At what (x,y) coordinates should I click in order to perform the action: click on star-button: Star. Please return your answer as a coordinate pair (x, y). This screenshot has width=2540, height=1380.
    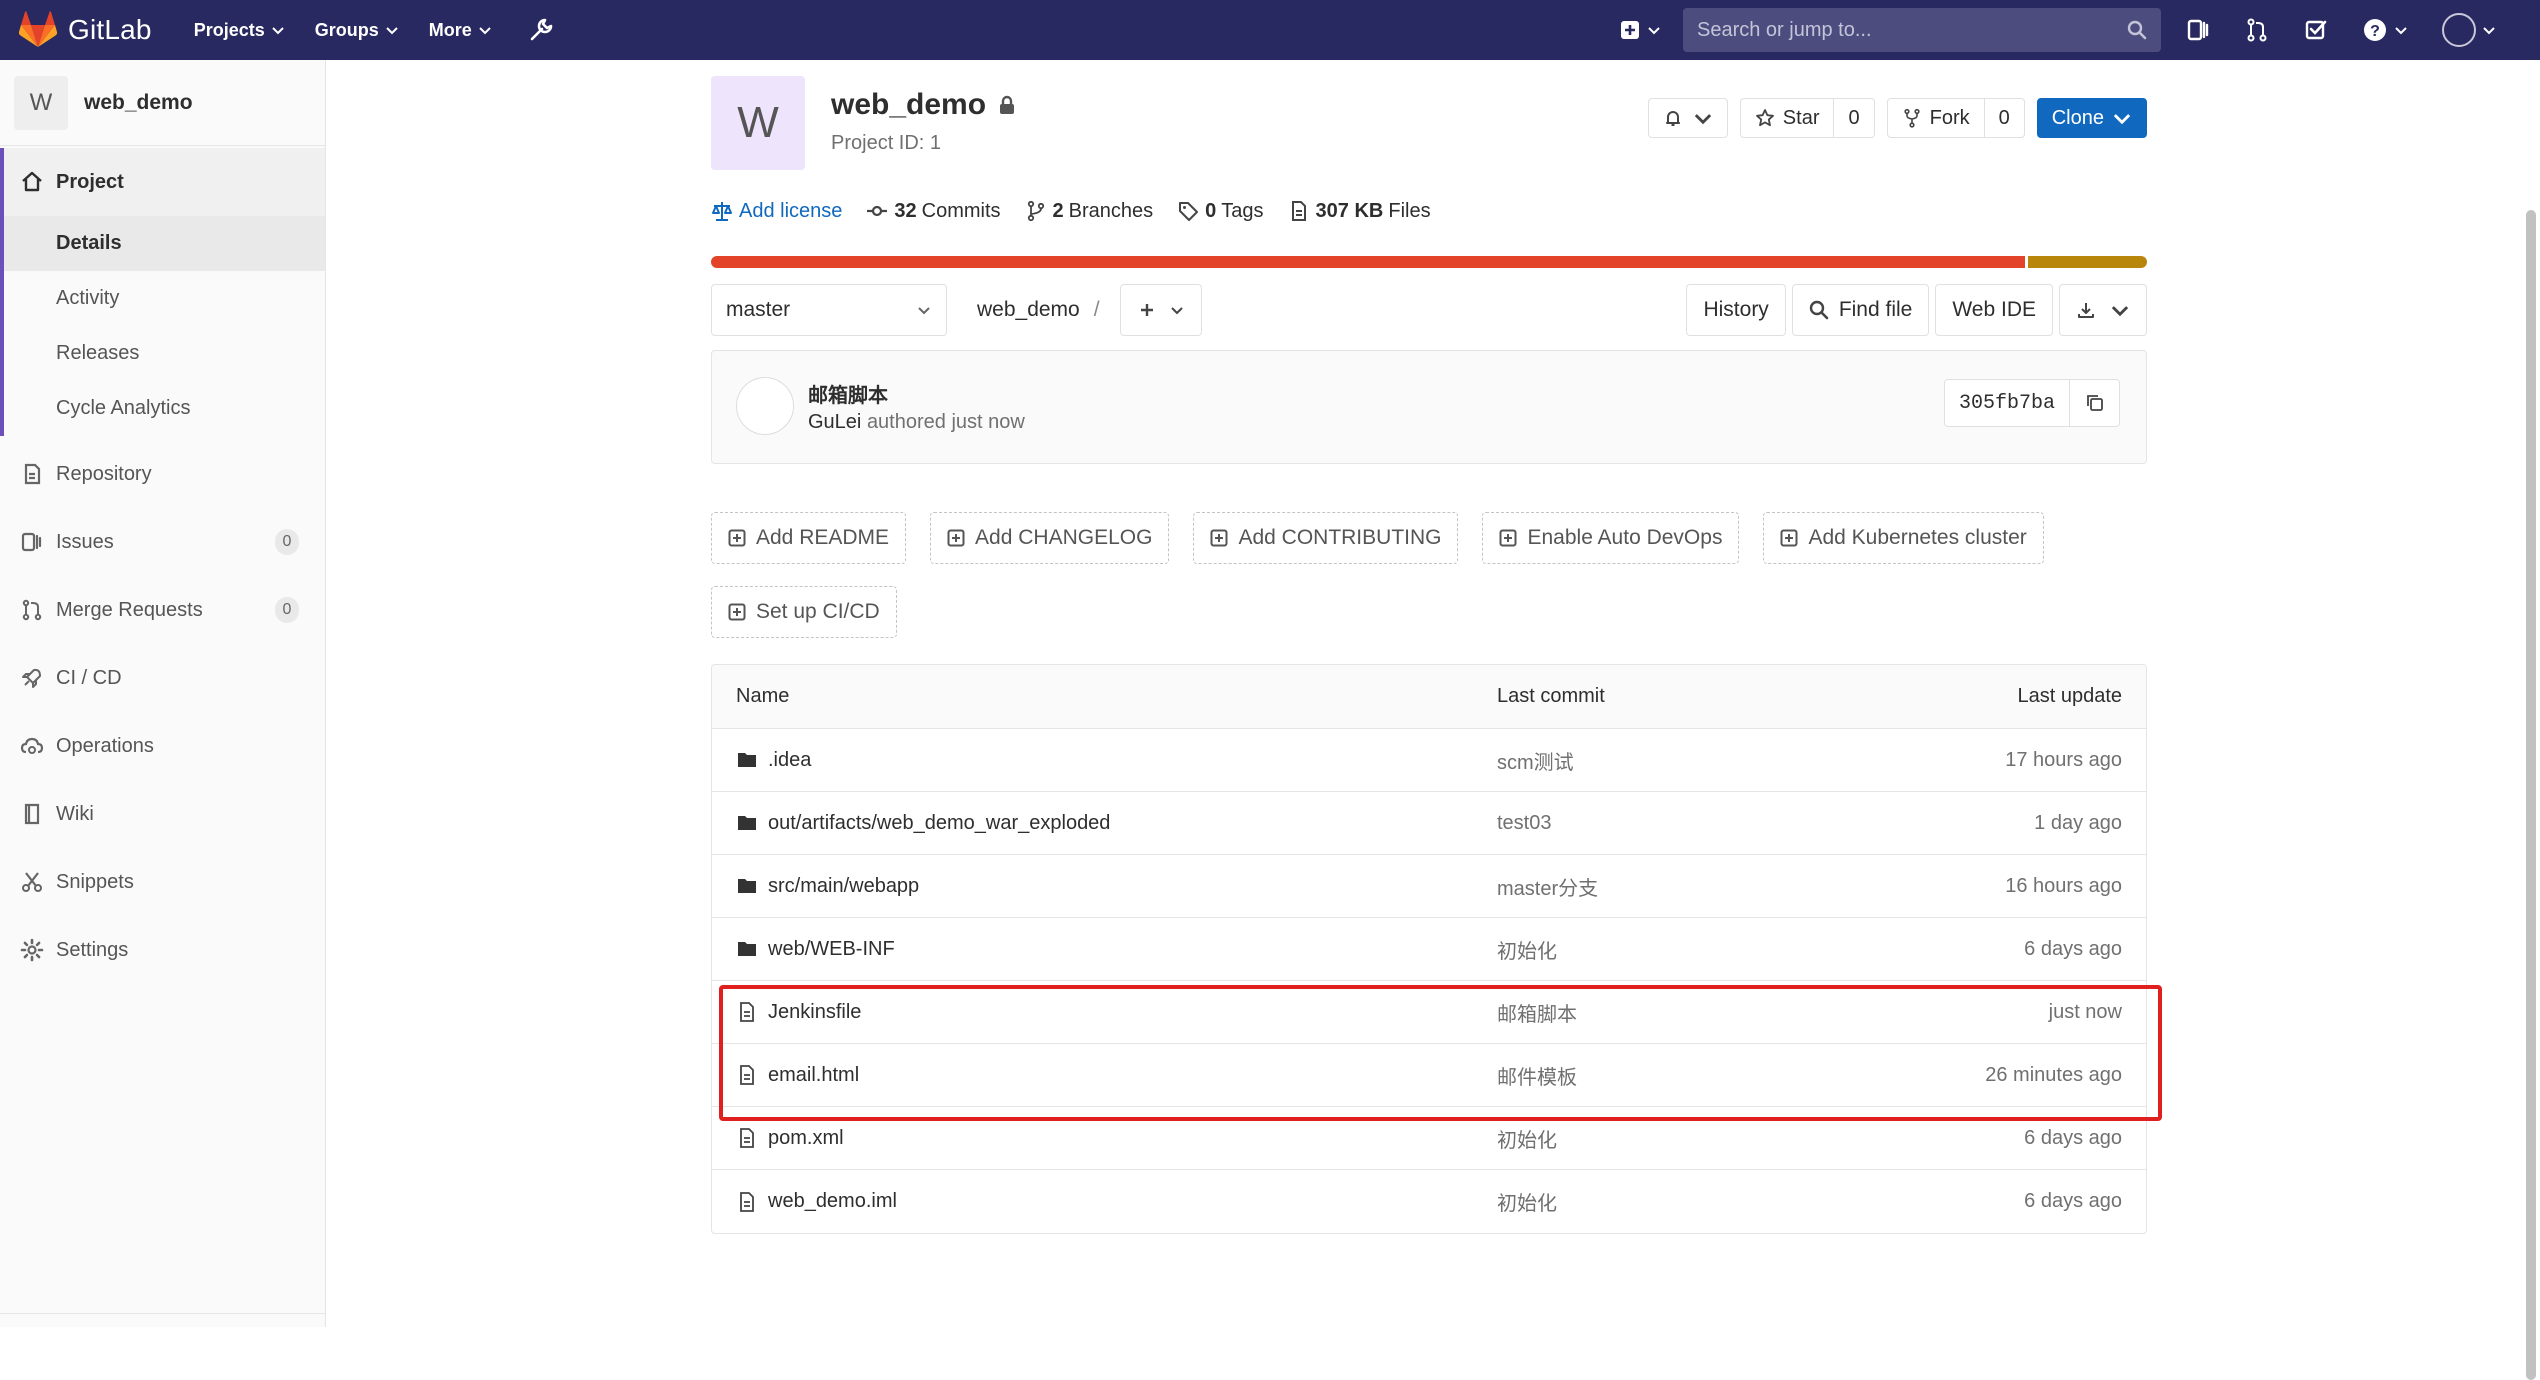
    Looking at the image, I should click on (1787, 118).